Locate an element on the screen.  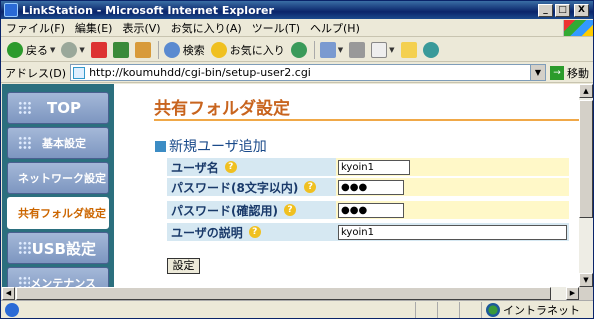
description-input: kyoin1 is located at coordinates (452, 232).